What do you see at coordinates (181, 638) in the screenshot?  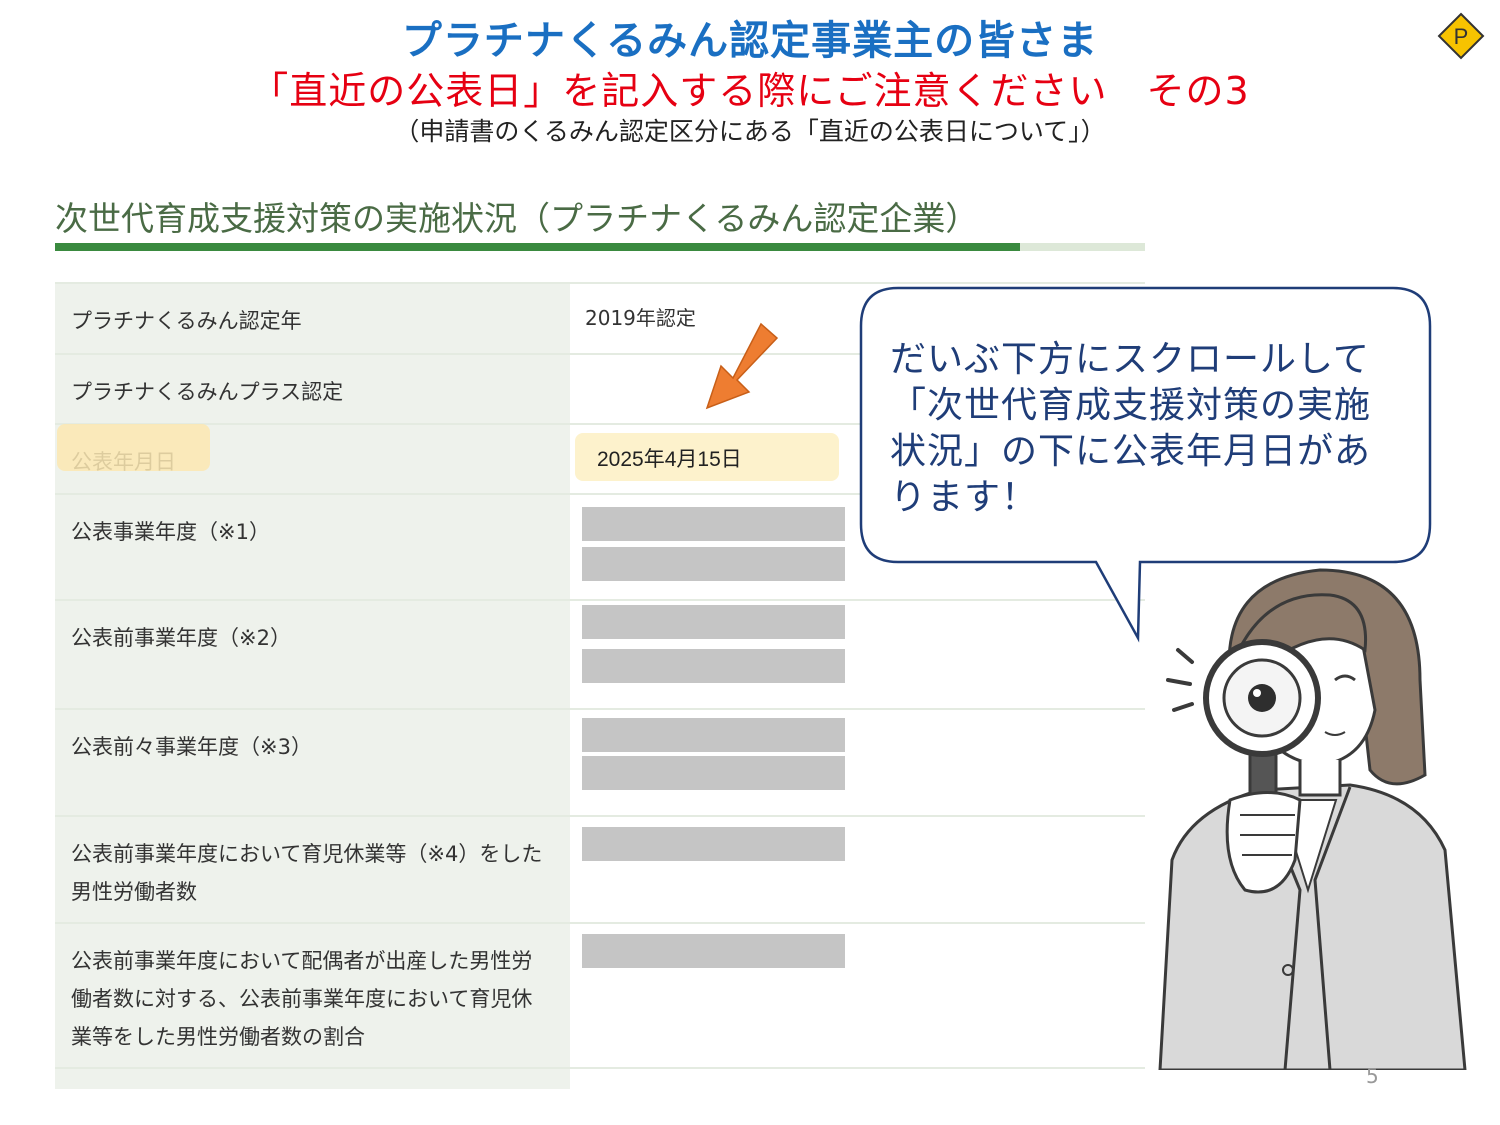 I see `row-label: 公表前事業年度（※2）` at bounding box center [181, 638].